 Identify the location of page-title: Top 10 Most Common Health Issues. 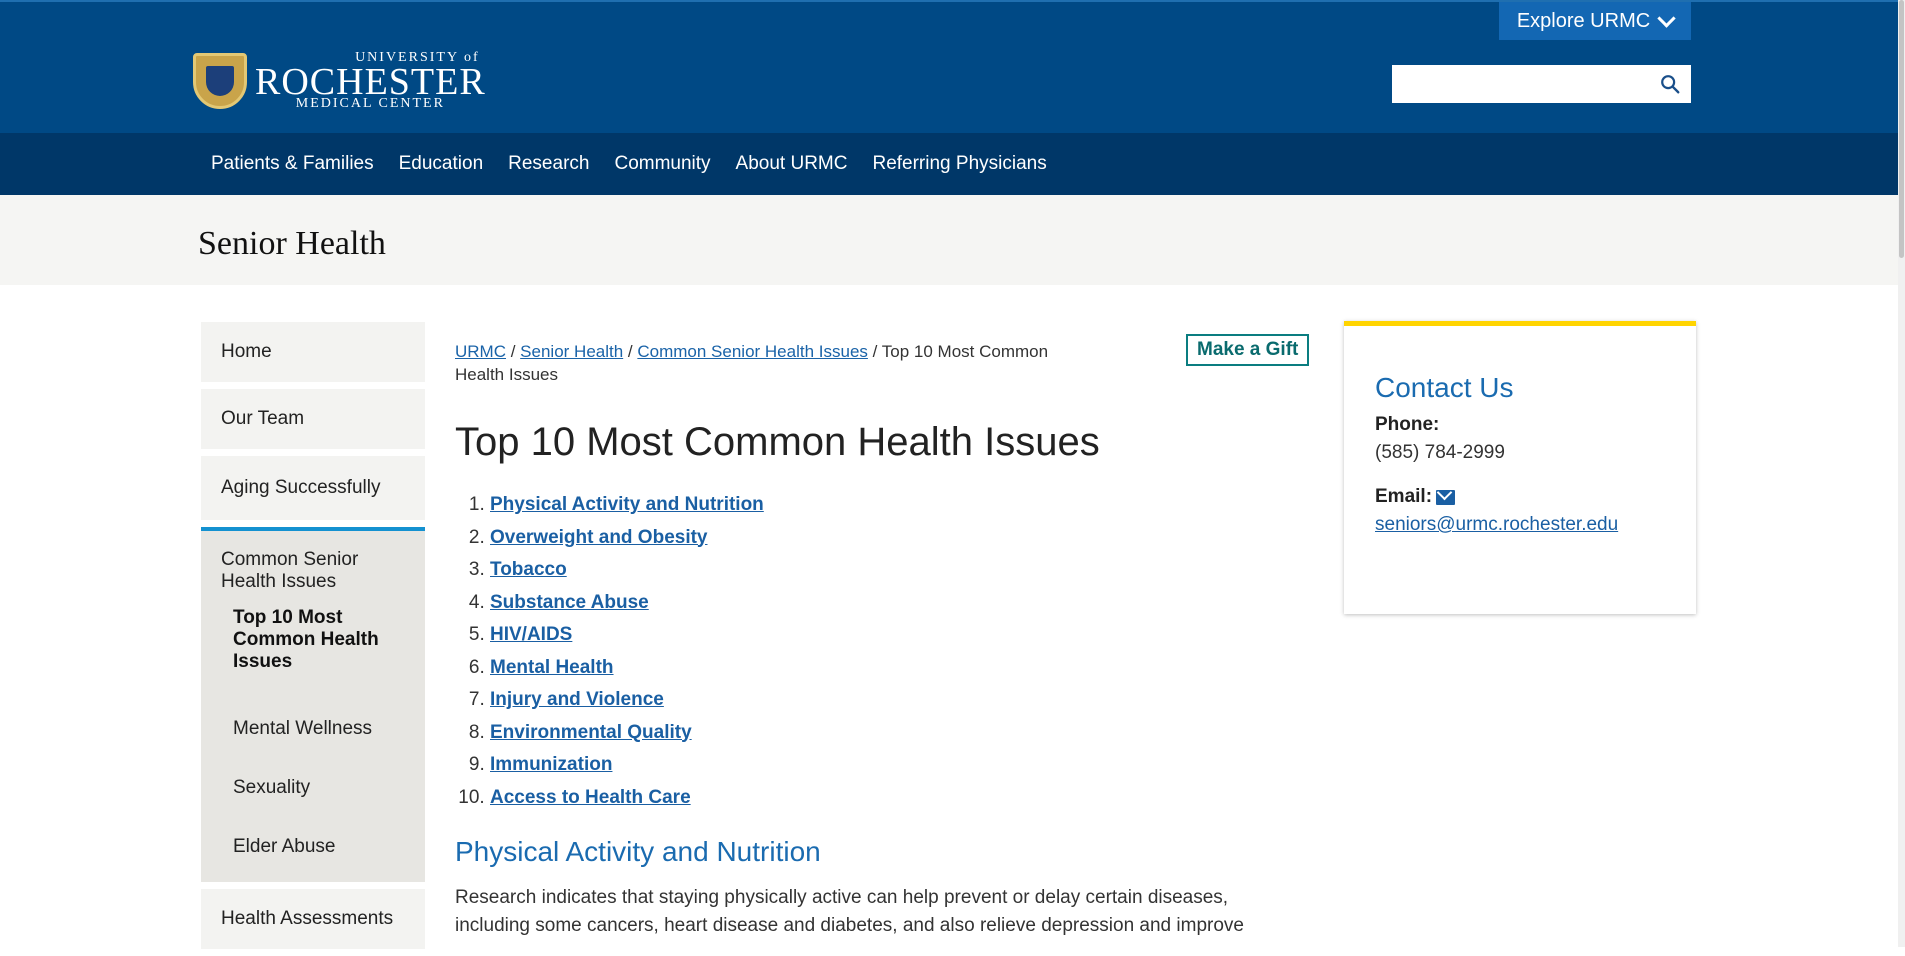
(777, 442).